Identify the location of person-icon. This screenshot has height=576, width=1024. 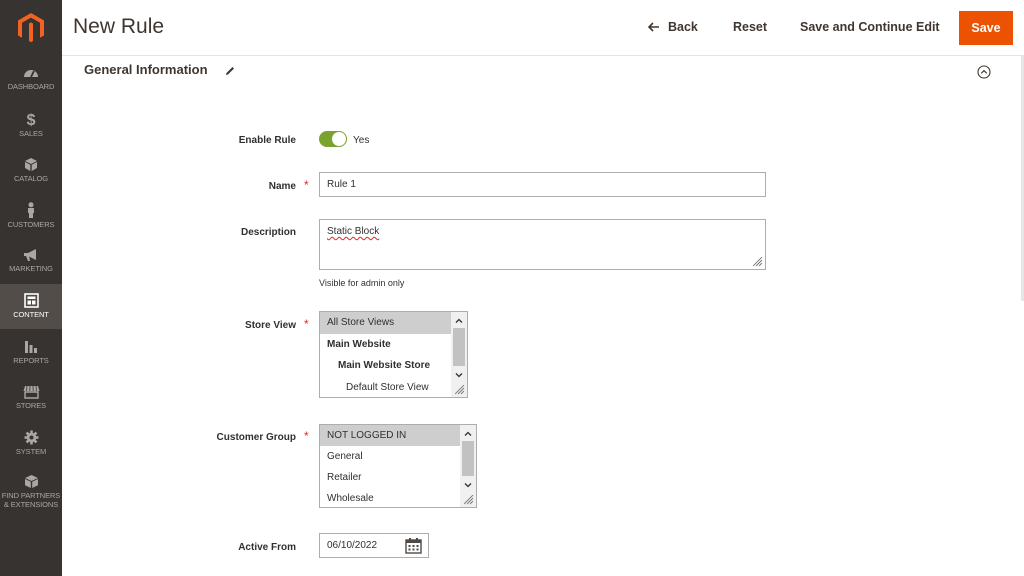
(31, 210).